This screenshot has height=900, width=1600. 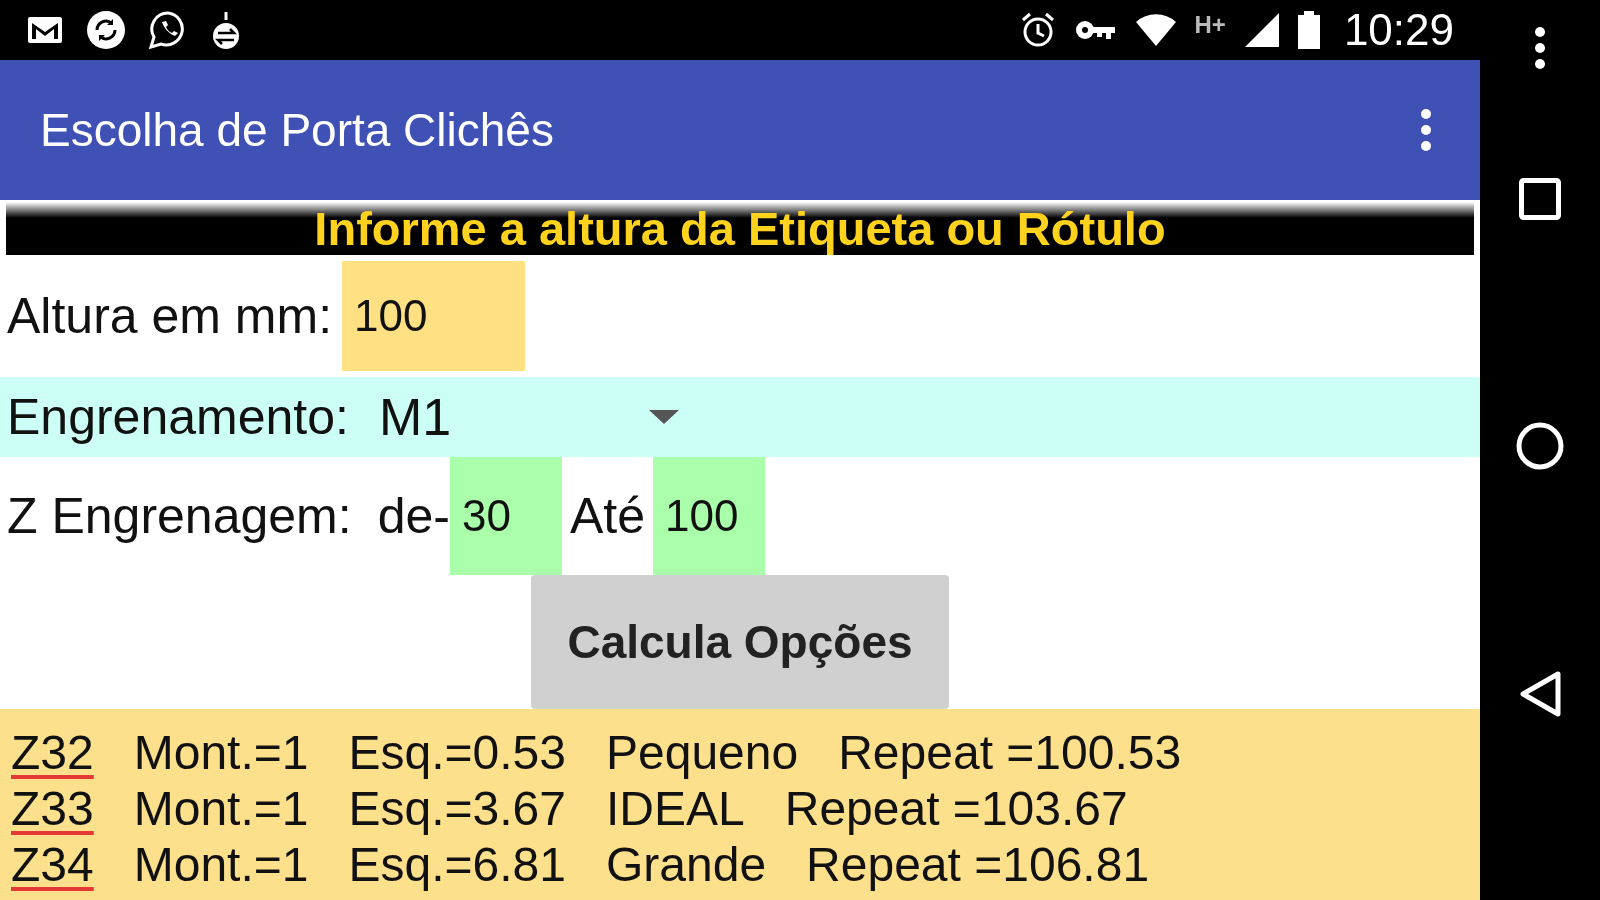 I want to click on mail-icon, so click(x=45, y=30).